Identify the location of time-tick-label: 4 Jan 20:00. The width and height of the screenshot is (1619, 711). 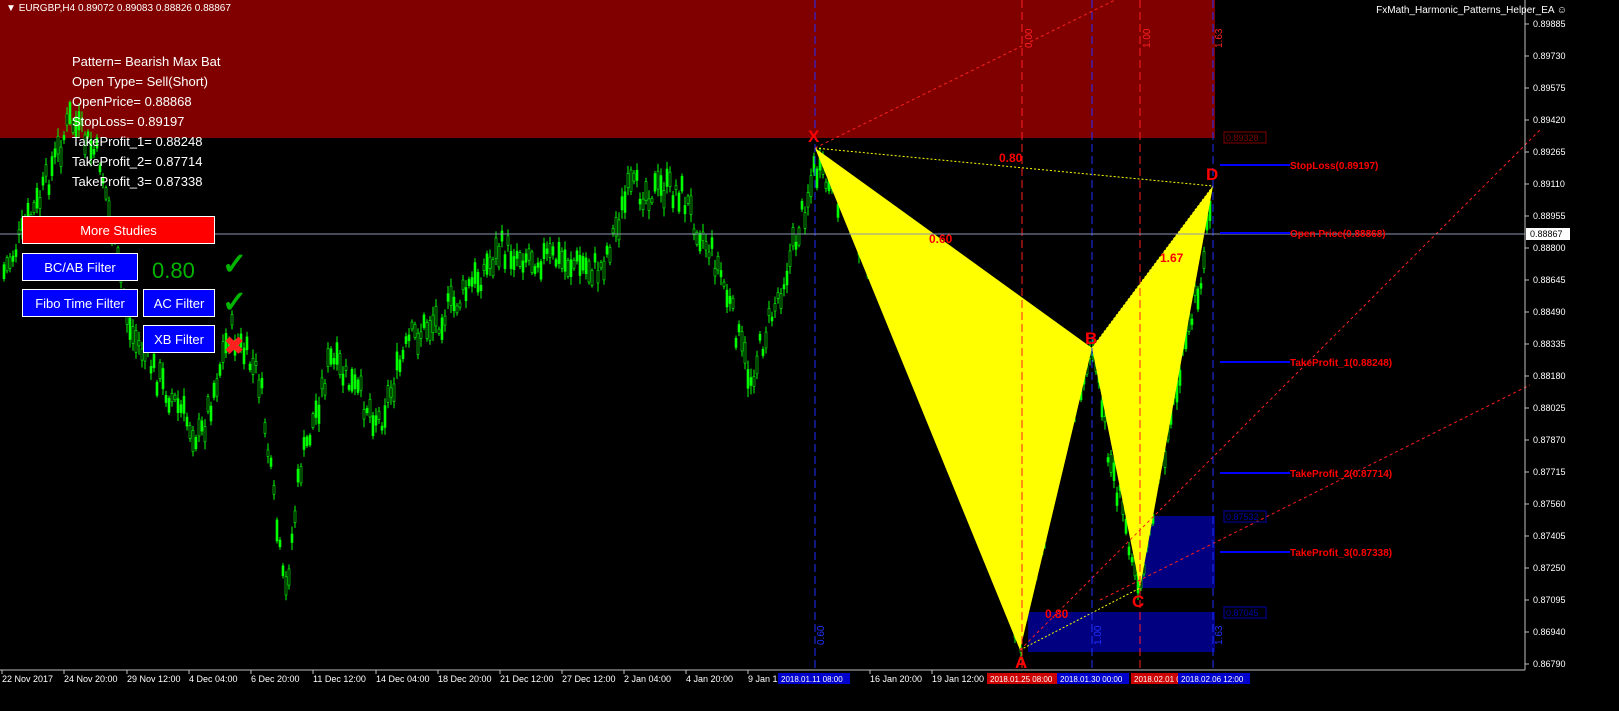
(709, 679).